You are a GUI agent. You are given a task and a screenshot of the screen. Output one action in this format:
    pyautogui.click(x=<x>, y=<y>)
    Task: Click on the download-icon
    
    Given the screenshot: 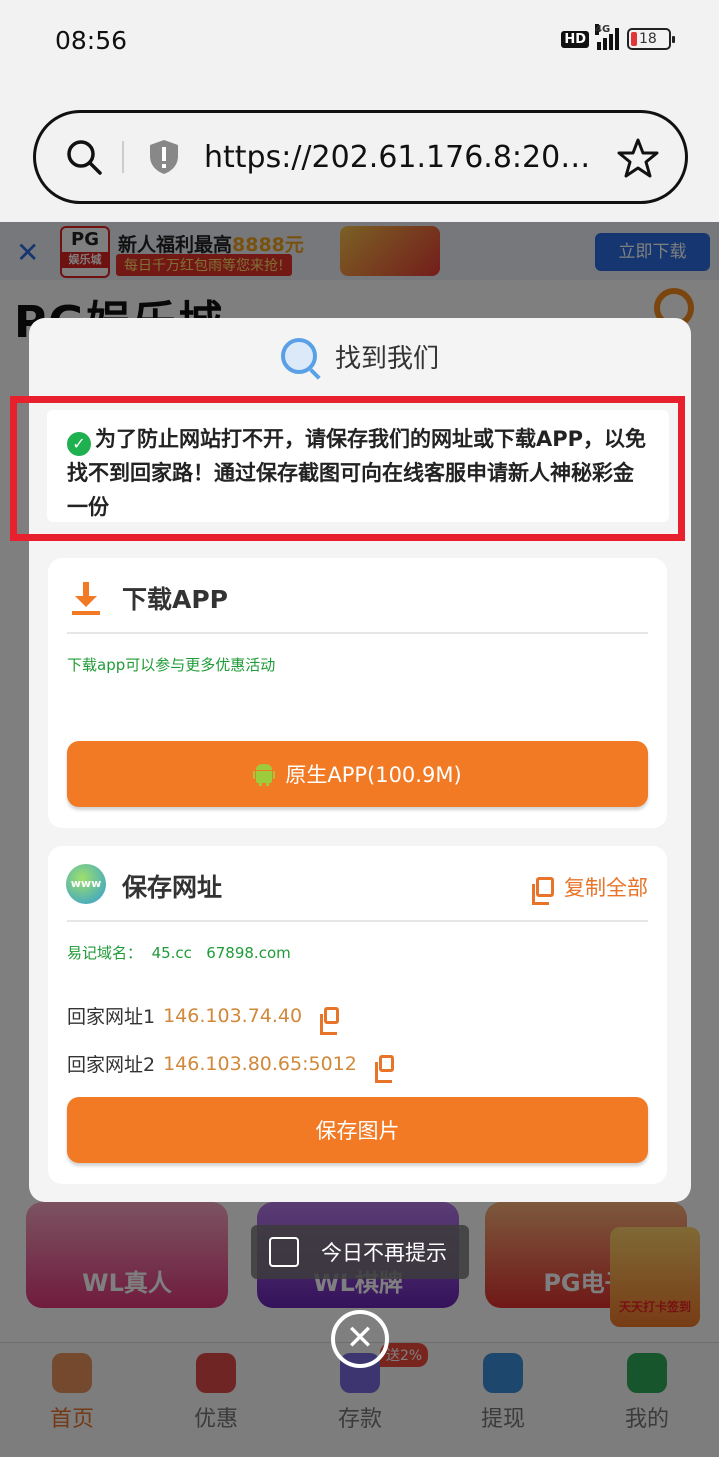 What is the action you would take?
    pyautogui.click(x=86, y=599)
    